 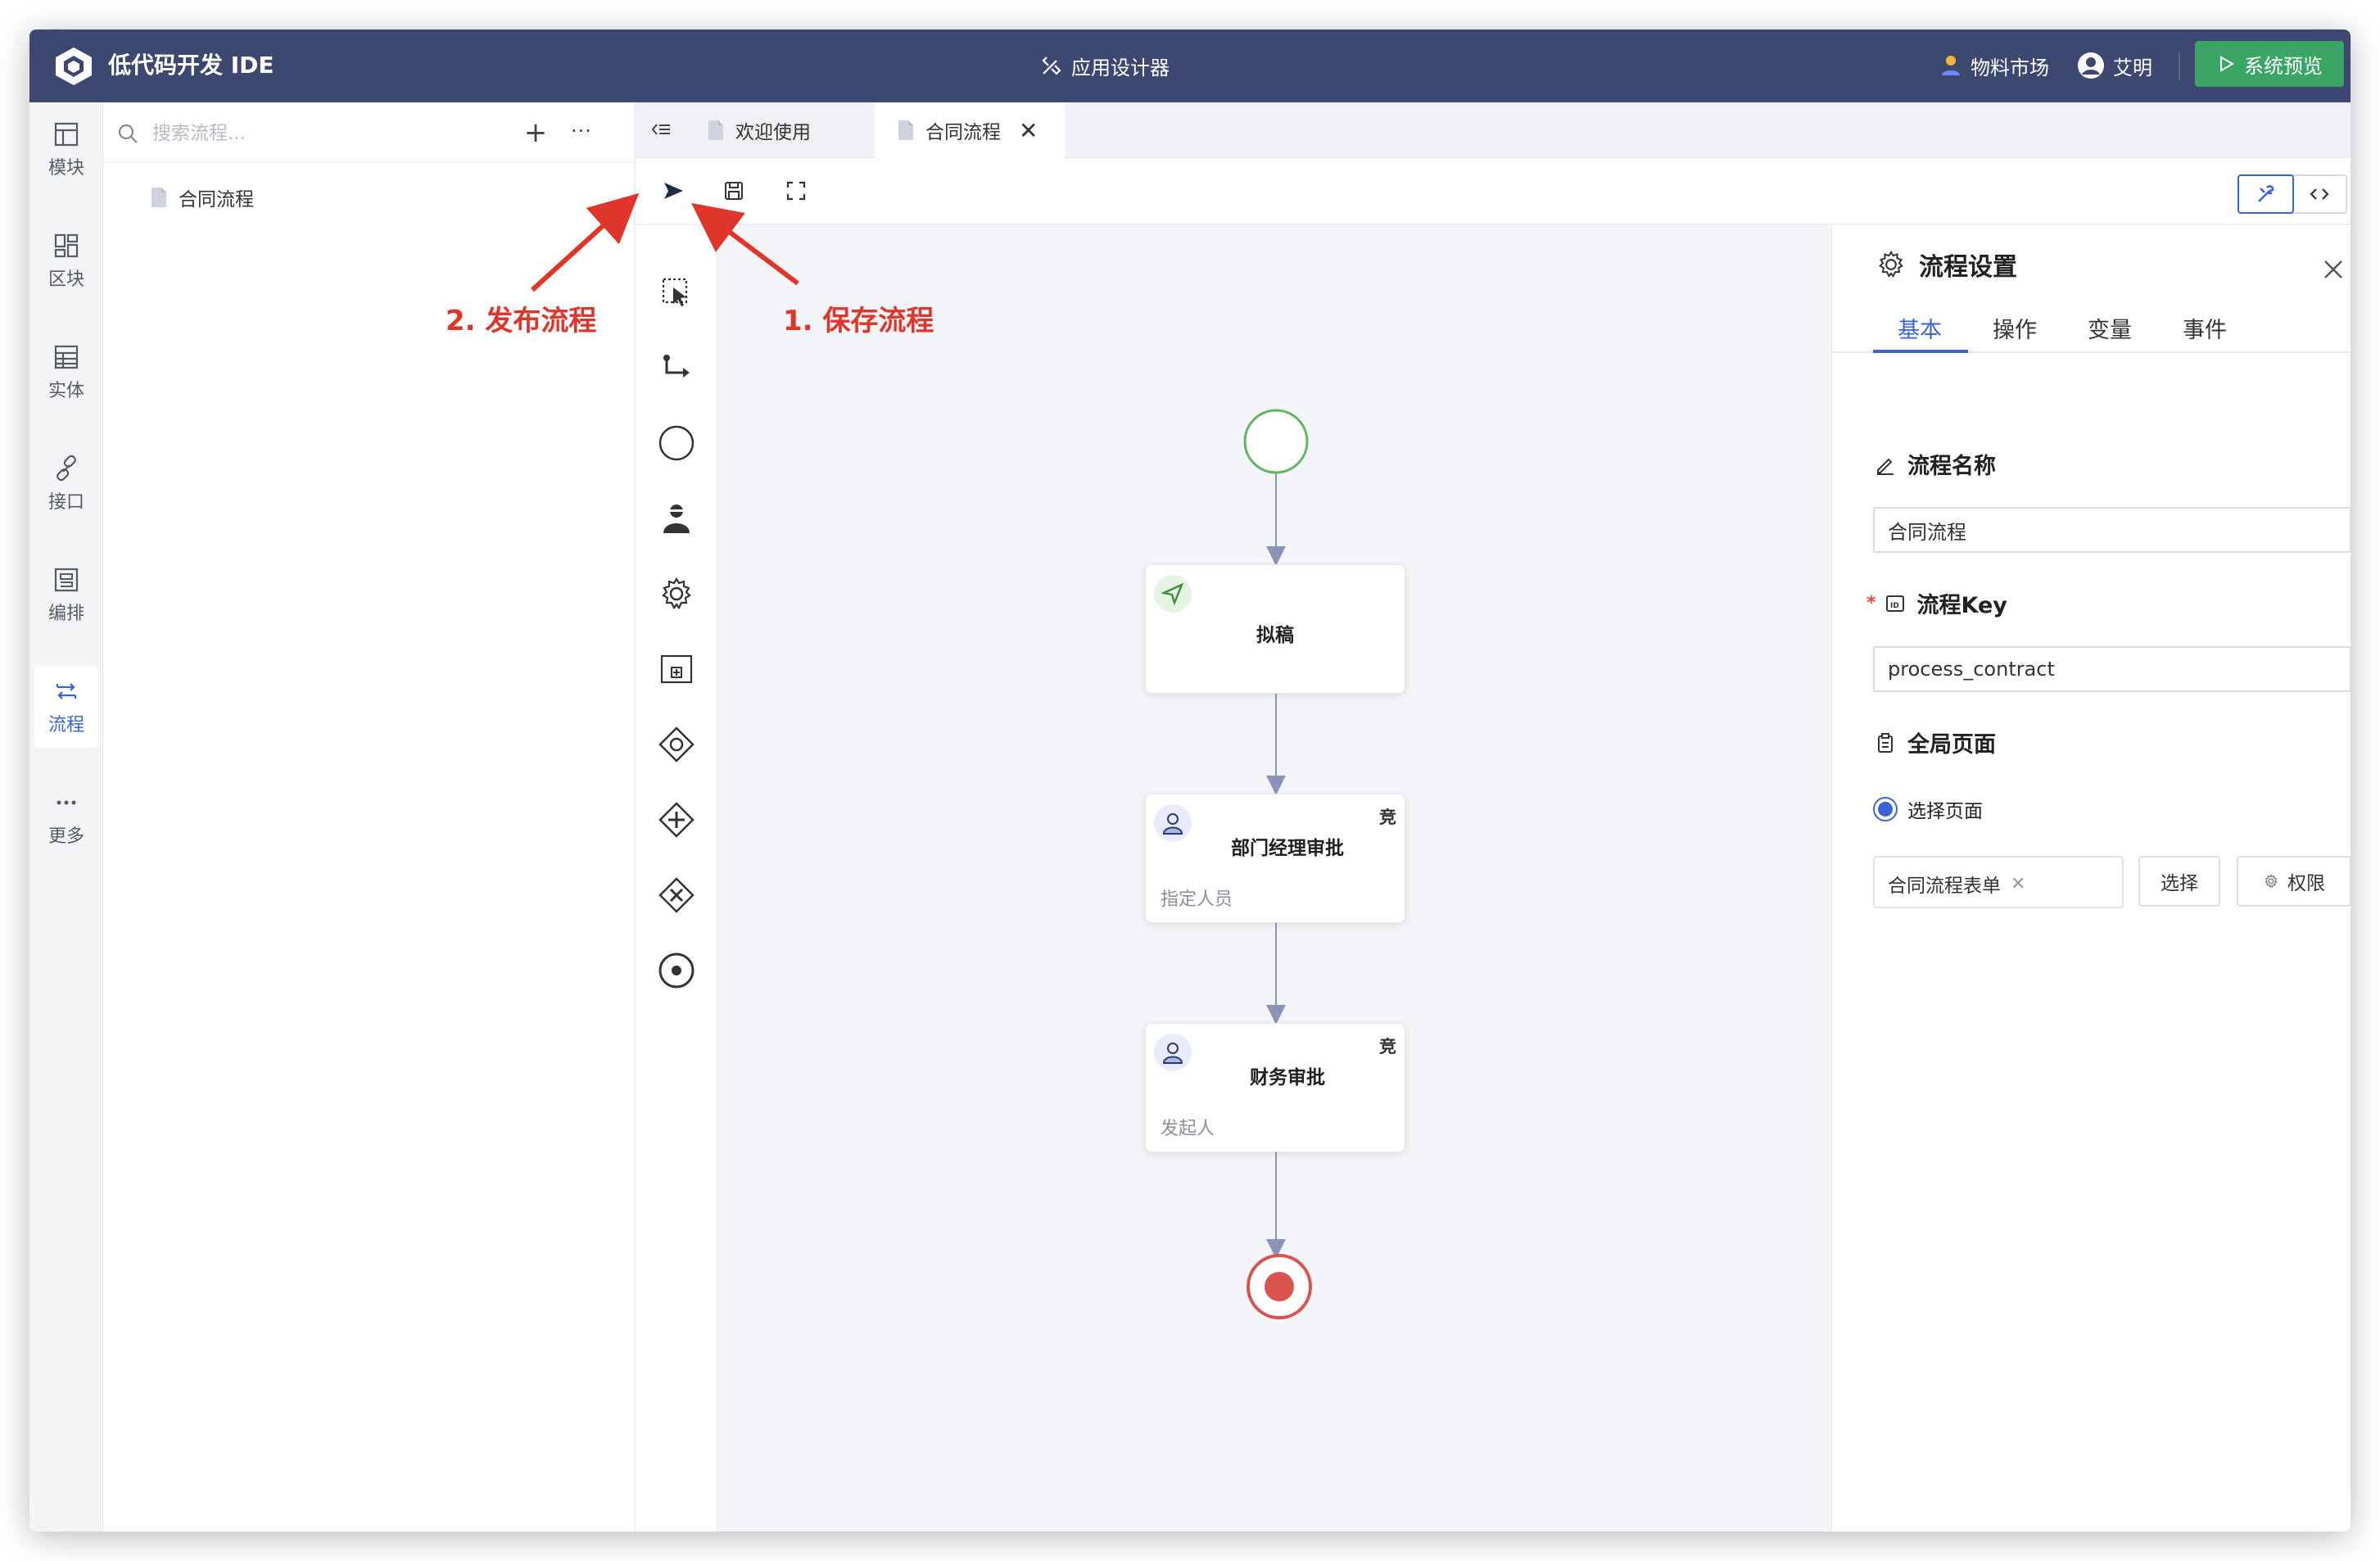 What do you see at coordinates (676, 820) in the screenshot?
I see `palette-parallel-gateway` at bounding box center [676, 820].